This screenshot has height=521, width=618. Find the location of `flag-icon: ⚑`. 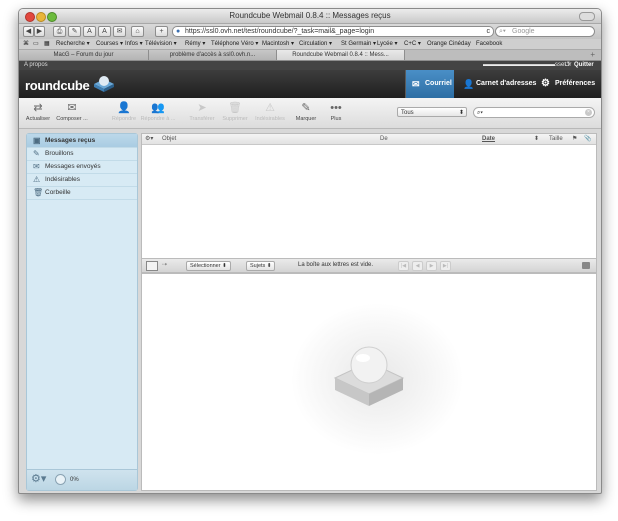

flag-icon: ⚑ is located at coordinates (574, 139).